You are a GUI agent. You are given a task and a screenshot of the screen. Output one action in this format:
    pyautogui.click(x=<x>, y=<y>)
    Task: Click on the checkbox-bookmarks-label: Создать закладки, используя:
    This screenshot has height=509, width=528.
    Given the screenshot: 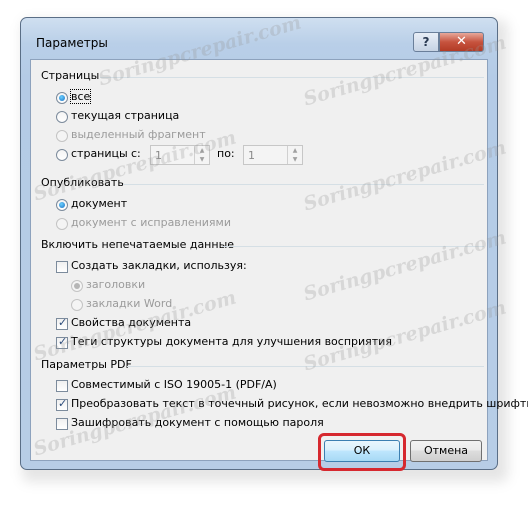 What is the action you would take?
    pyautogui.click(x=159, y=265)
    